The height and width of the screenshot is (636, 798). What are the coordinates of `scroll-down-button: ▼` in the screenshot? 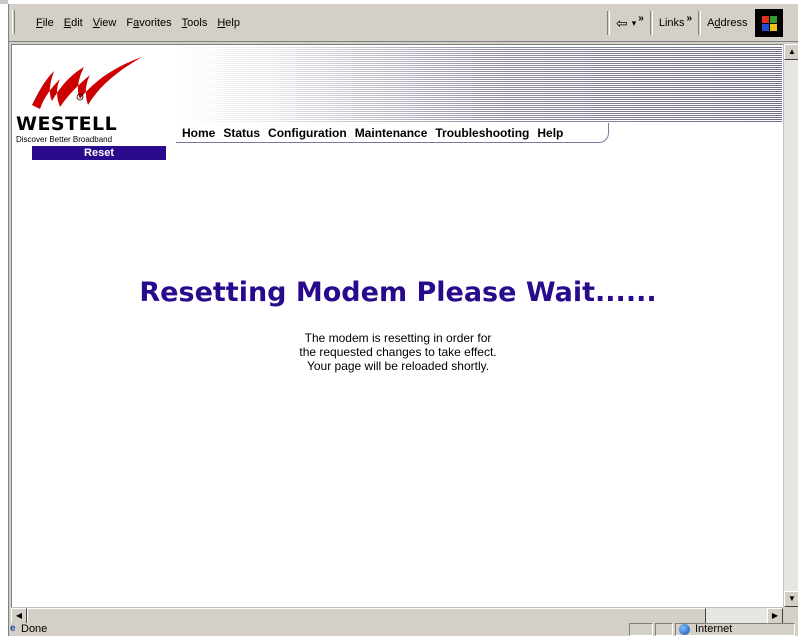 It's located at (791, 599).